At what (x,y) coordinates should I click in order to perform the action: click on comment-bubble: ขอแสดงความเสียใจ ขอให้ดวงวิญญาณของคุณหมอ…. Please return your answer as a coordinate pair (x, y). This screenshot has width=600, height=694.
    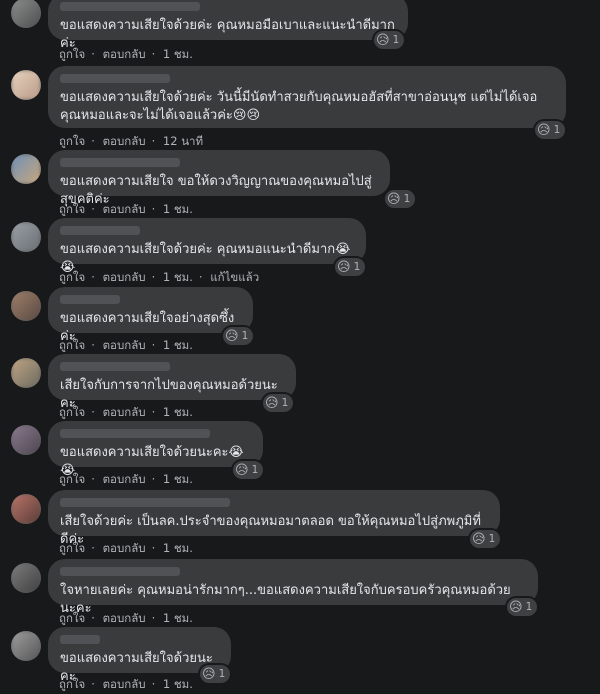
    Looking at the image, I should click on (219, 178).